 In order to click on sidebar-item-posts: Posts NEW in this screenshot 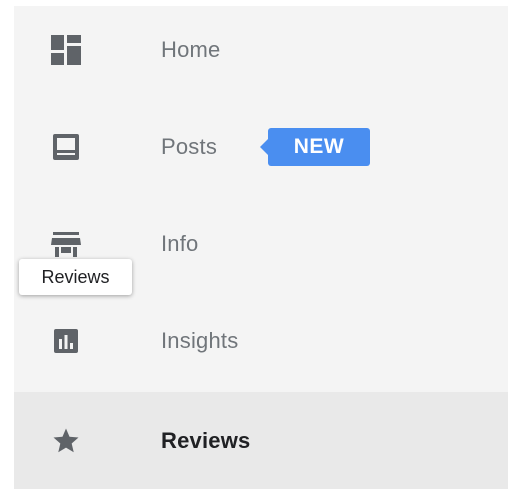, I will do `click(261, 147)`.